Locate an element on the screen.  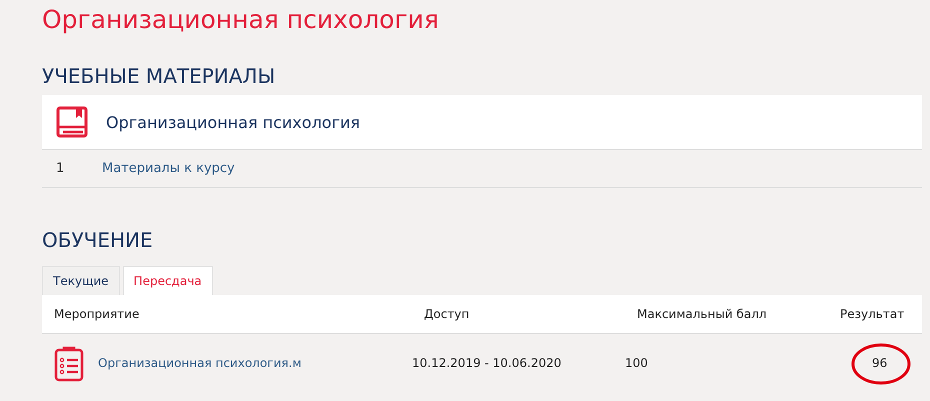
column-header: Мероприятие is located at coordinates (96, 314).